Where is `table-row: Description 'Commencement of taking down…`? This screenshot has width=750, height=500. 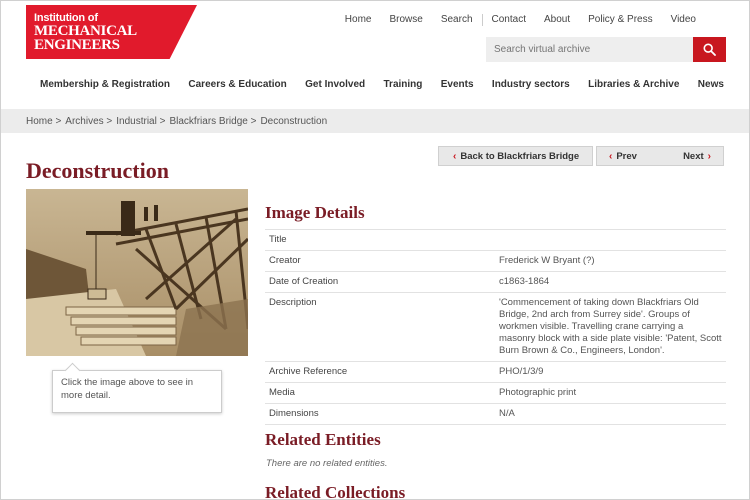 table-row: Description 'Commencement of taking down… is located at coordinates (495, 326).